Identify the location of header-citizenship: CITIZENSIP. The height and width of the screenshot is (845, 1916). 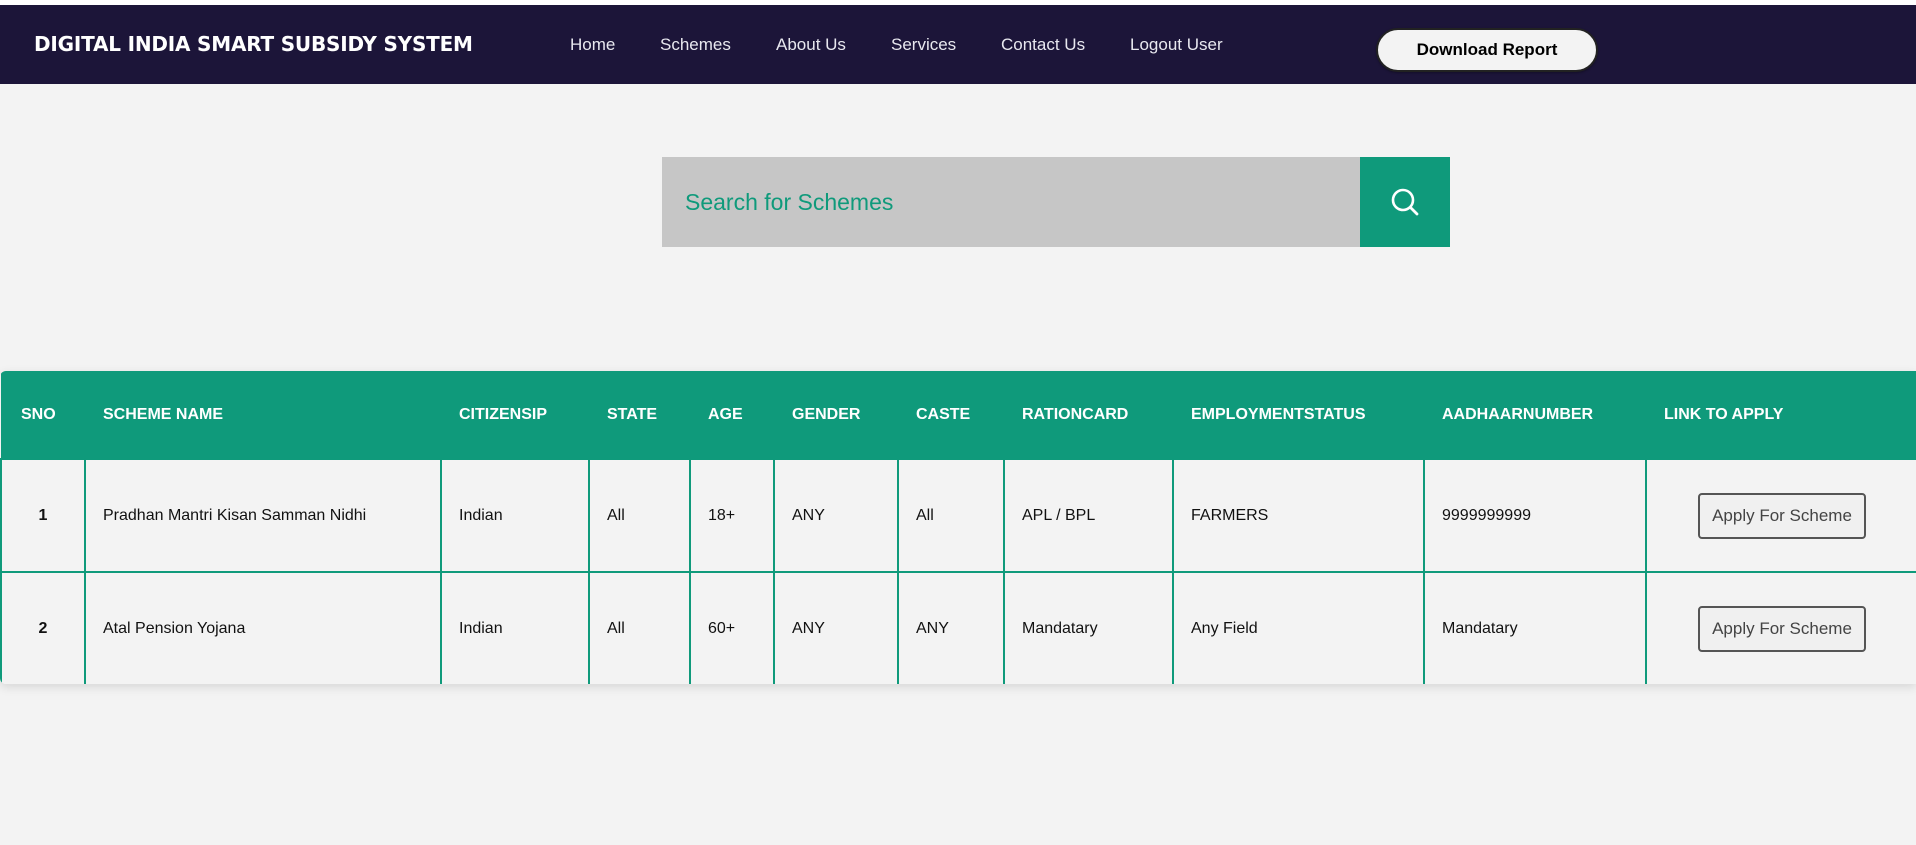
(515, 415).